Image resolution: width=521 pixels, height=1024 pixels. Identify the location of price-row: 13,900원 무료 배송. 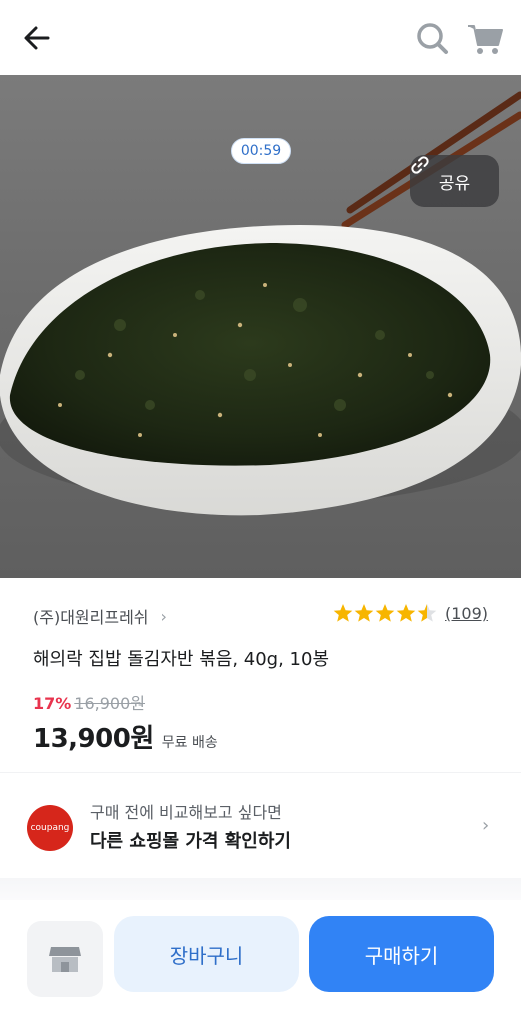
(125, 736).